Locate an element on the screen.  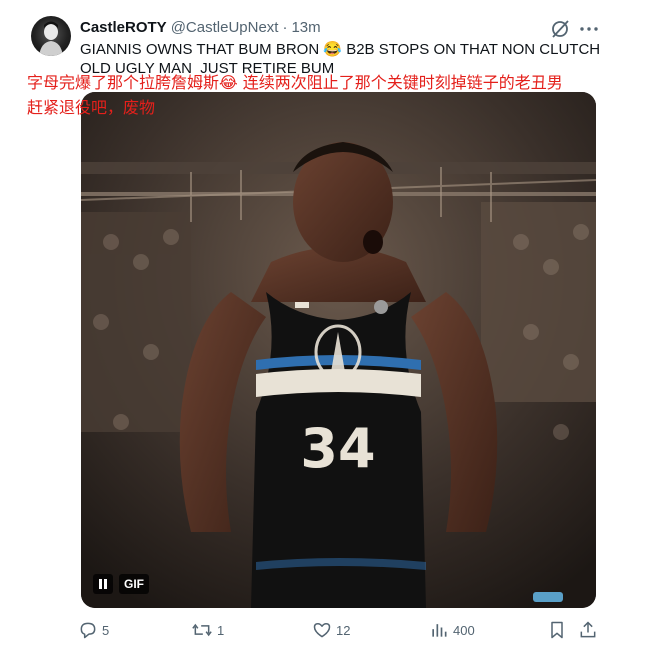
pause-icon is located at coordinates (103, 584).